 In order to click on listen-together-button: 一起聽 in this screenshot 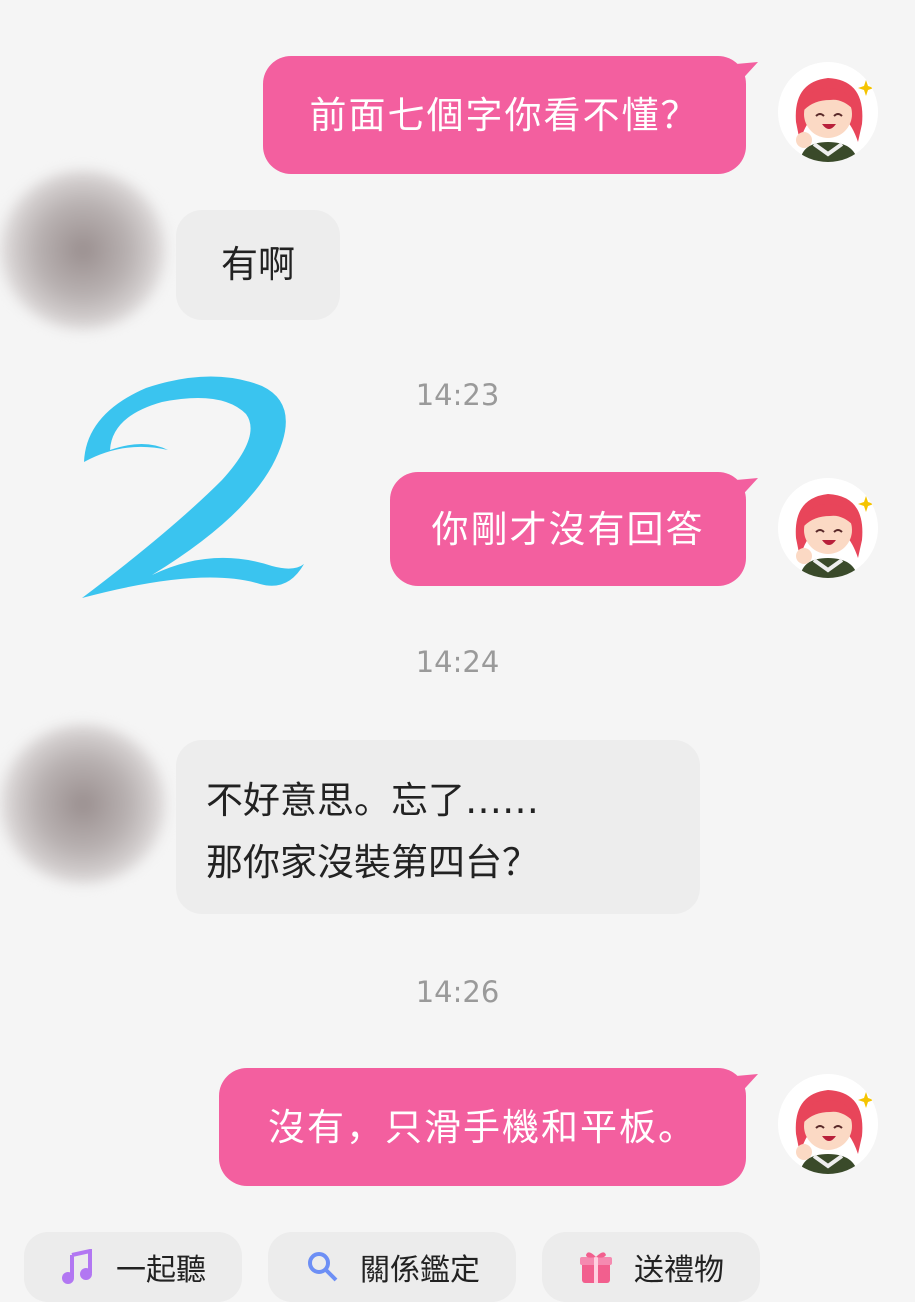, I will do `click(133, 1267)`.